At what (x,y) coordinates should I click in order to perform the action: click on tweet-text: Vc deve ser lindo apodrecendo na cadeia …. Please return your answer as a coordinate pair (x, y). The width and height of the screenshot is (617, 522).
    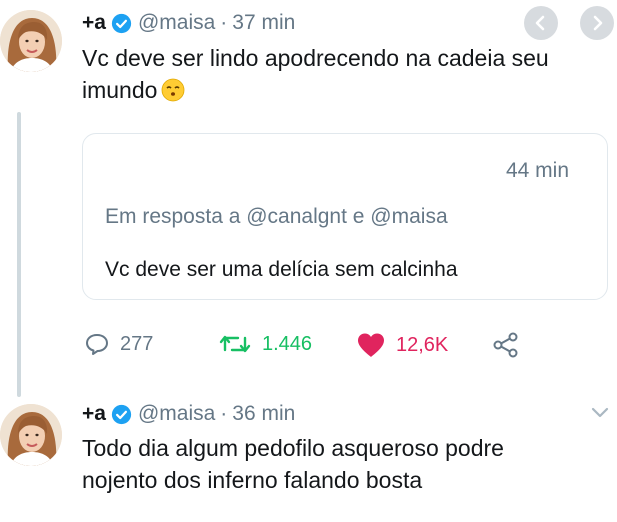
    Looking at the image, I should click on (342, 74).